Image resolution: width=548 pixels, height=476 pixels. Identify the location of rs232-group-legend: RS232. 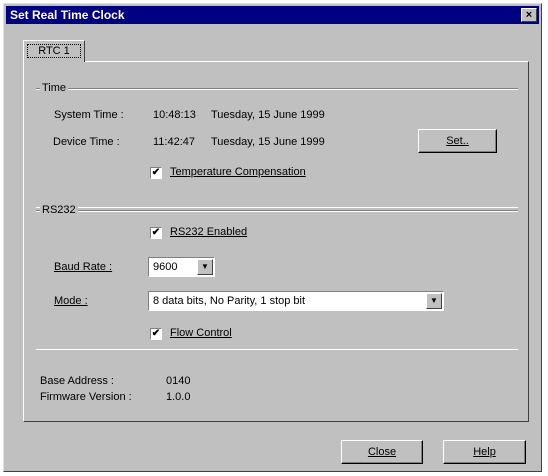
(59, 210).